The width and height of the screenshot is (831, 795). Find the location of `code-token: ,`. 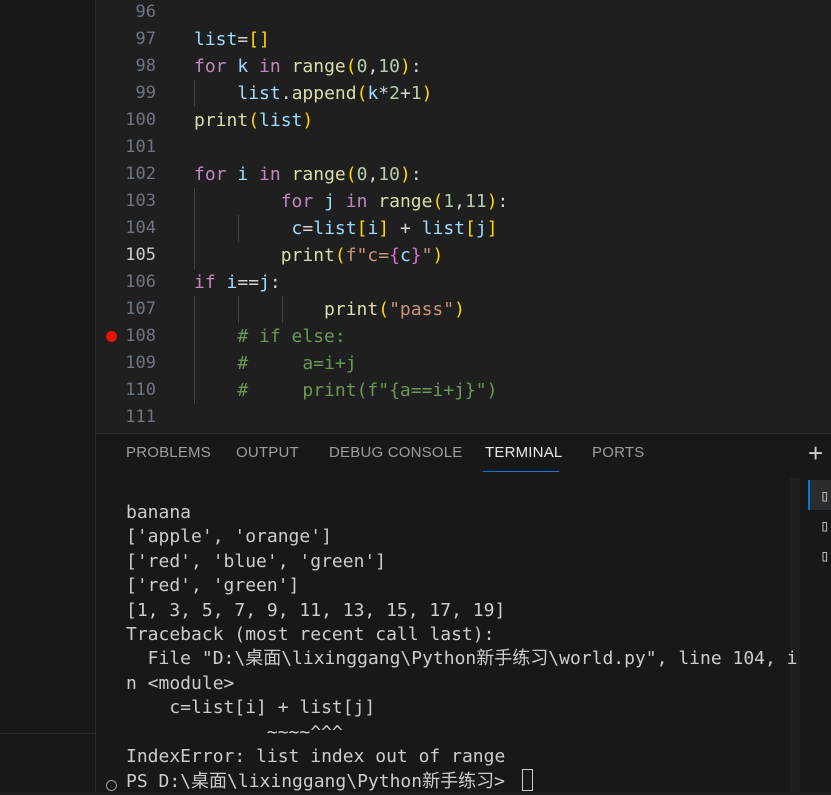

code-token: , is located at coordinates (373, 174).